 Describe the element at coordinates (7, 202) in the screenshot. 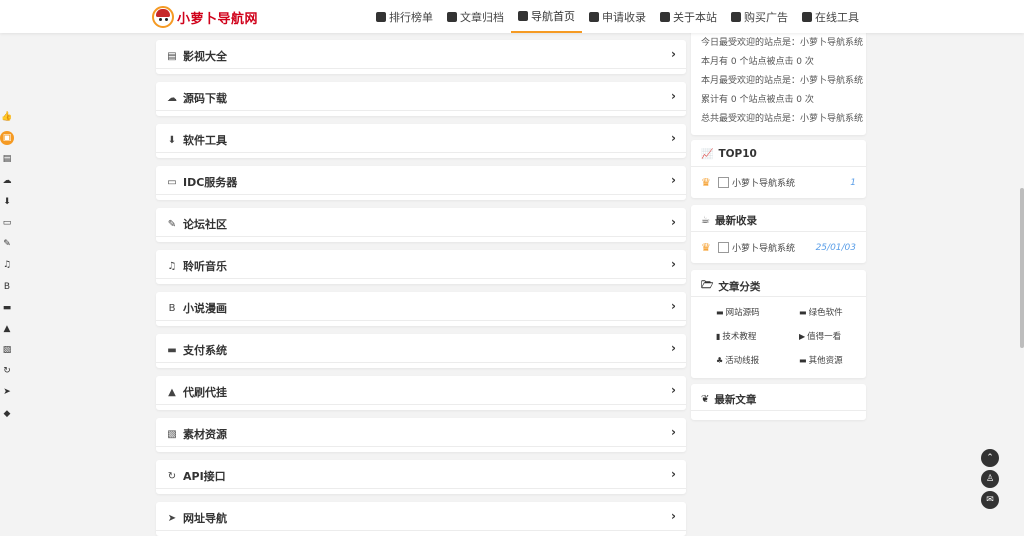

I see `download-icon: ⬇` at that location.